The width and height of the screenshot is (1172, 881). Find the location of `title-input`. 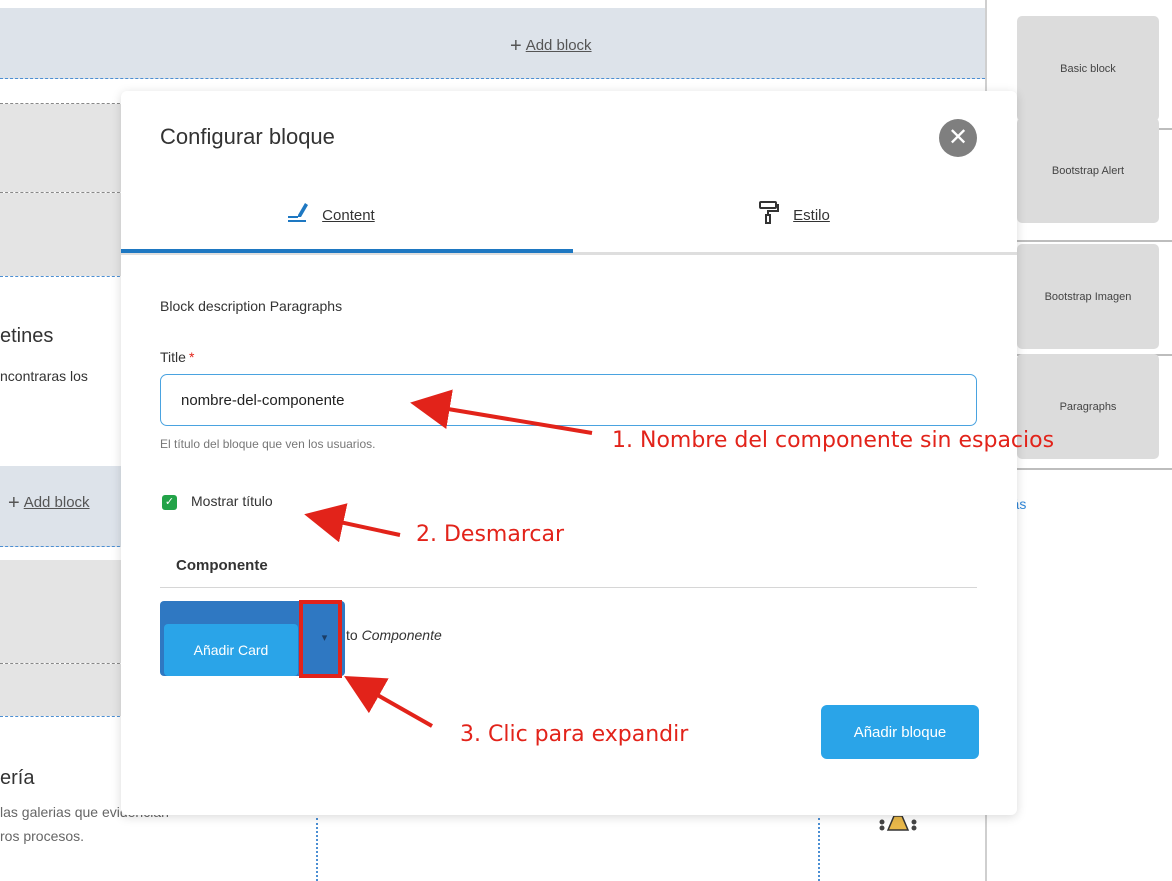

title-input is located at coordinates (568, 400).